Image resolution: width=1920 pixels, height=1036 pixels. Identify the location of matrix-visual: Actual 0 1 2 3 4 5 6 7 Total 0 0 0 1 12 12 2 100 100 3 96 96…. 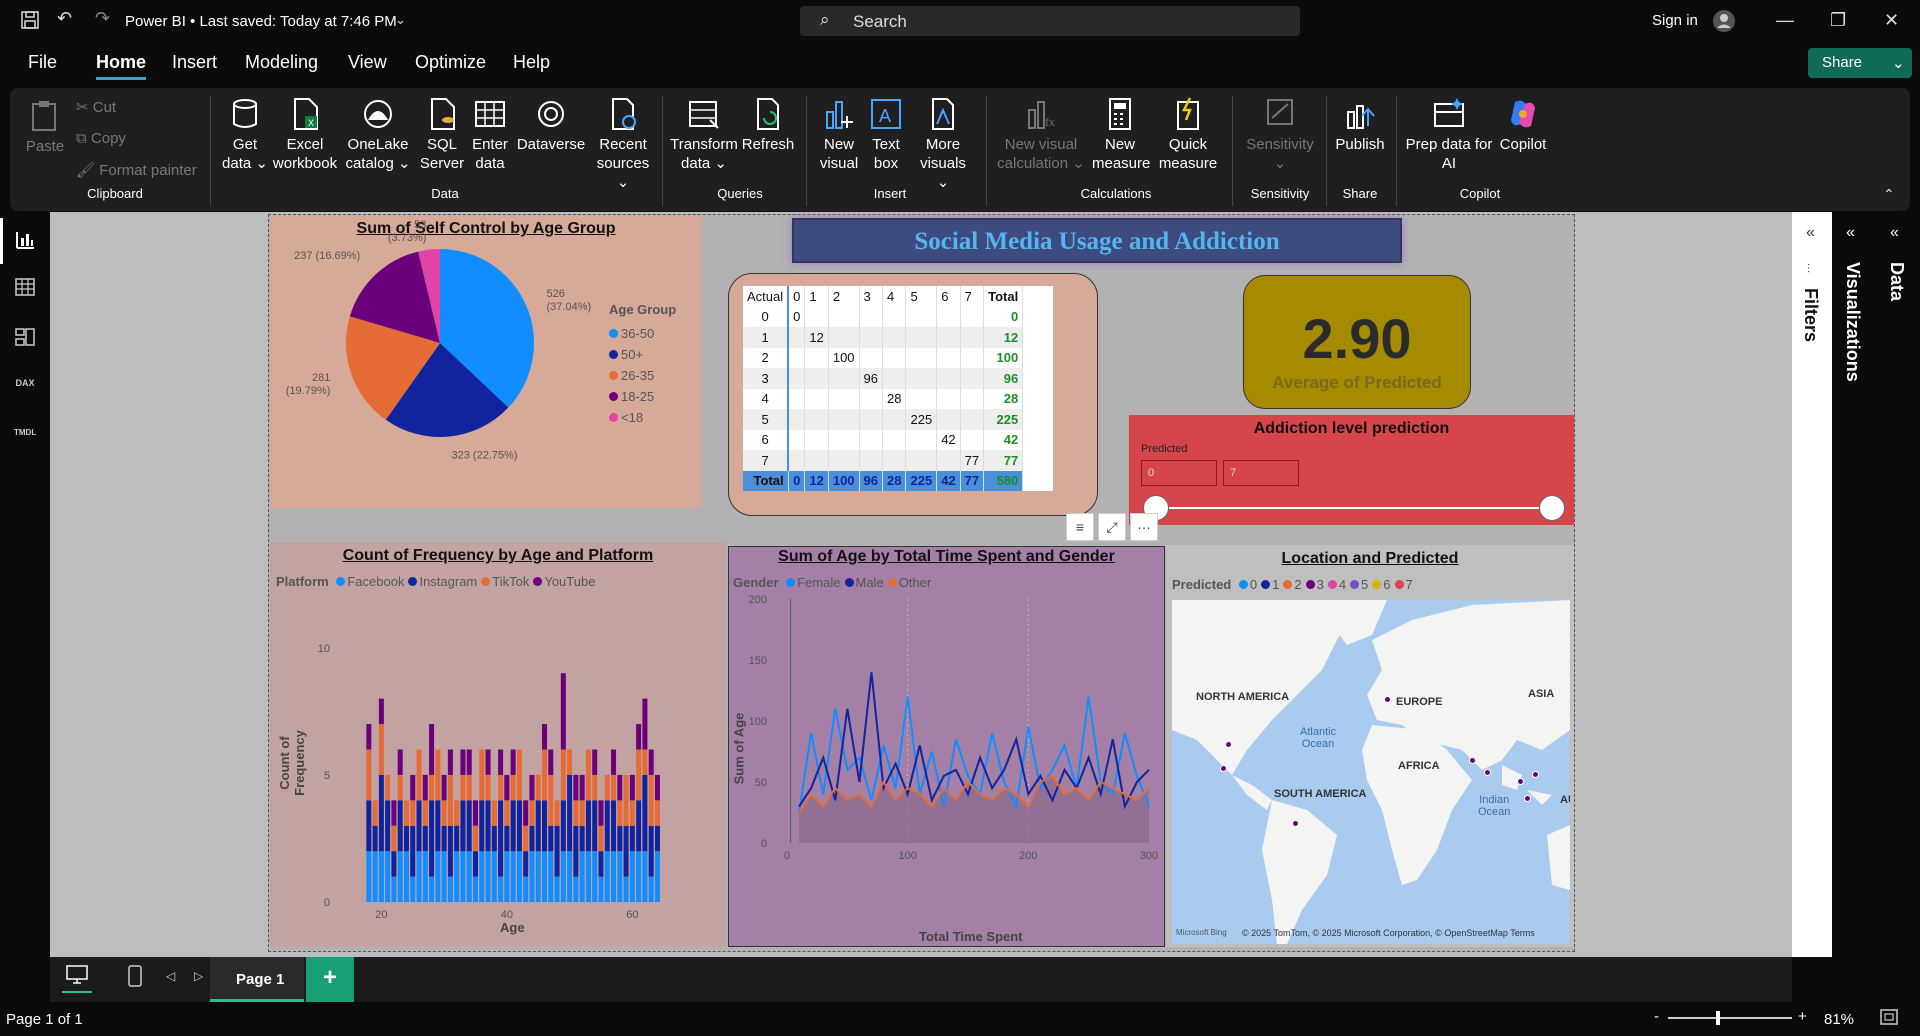
(913, 394).